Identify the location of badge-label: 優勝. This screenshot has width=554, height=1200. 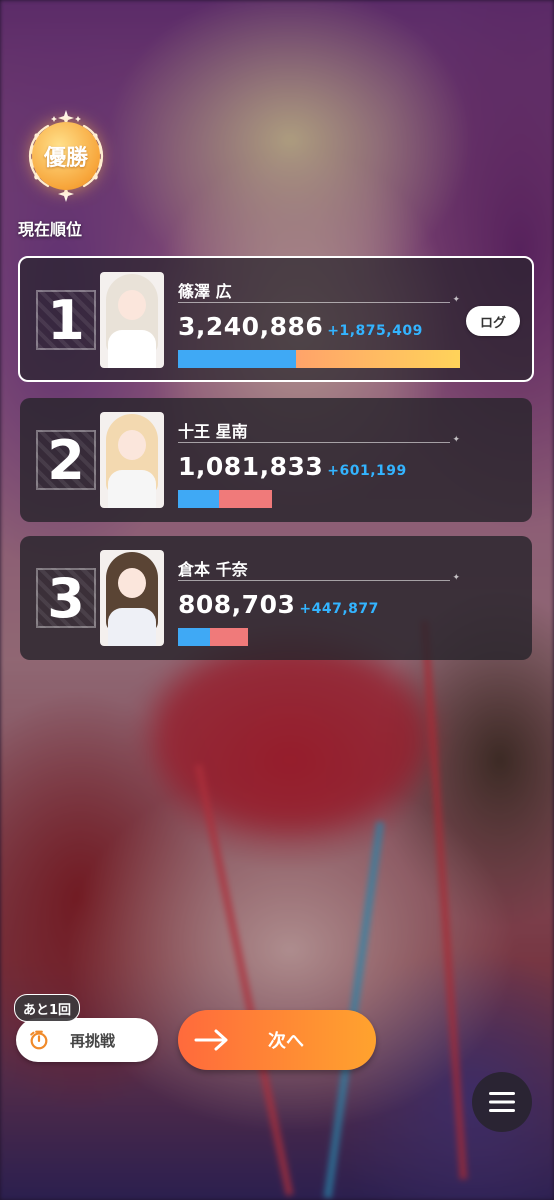
(66, 156).